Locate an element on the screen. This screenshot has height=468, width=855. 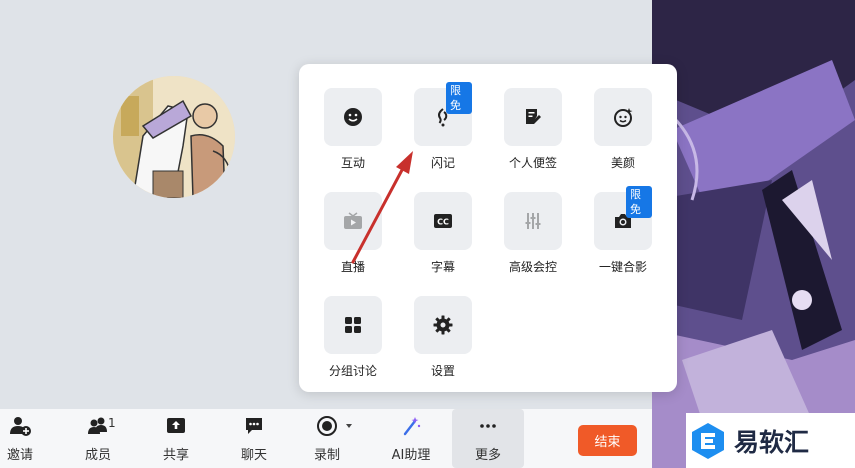
invite-button: 邀请 is located at coordinates (20, 438).